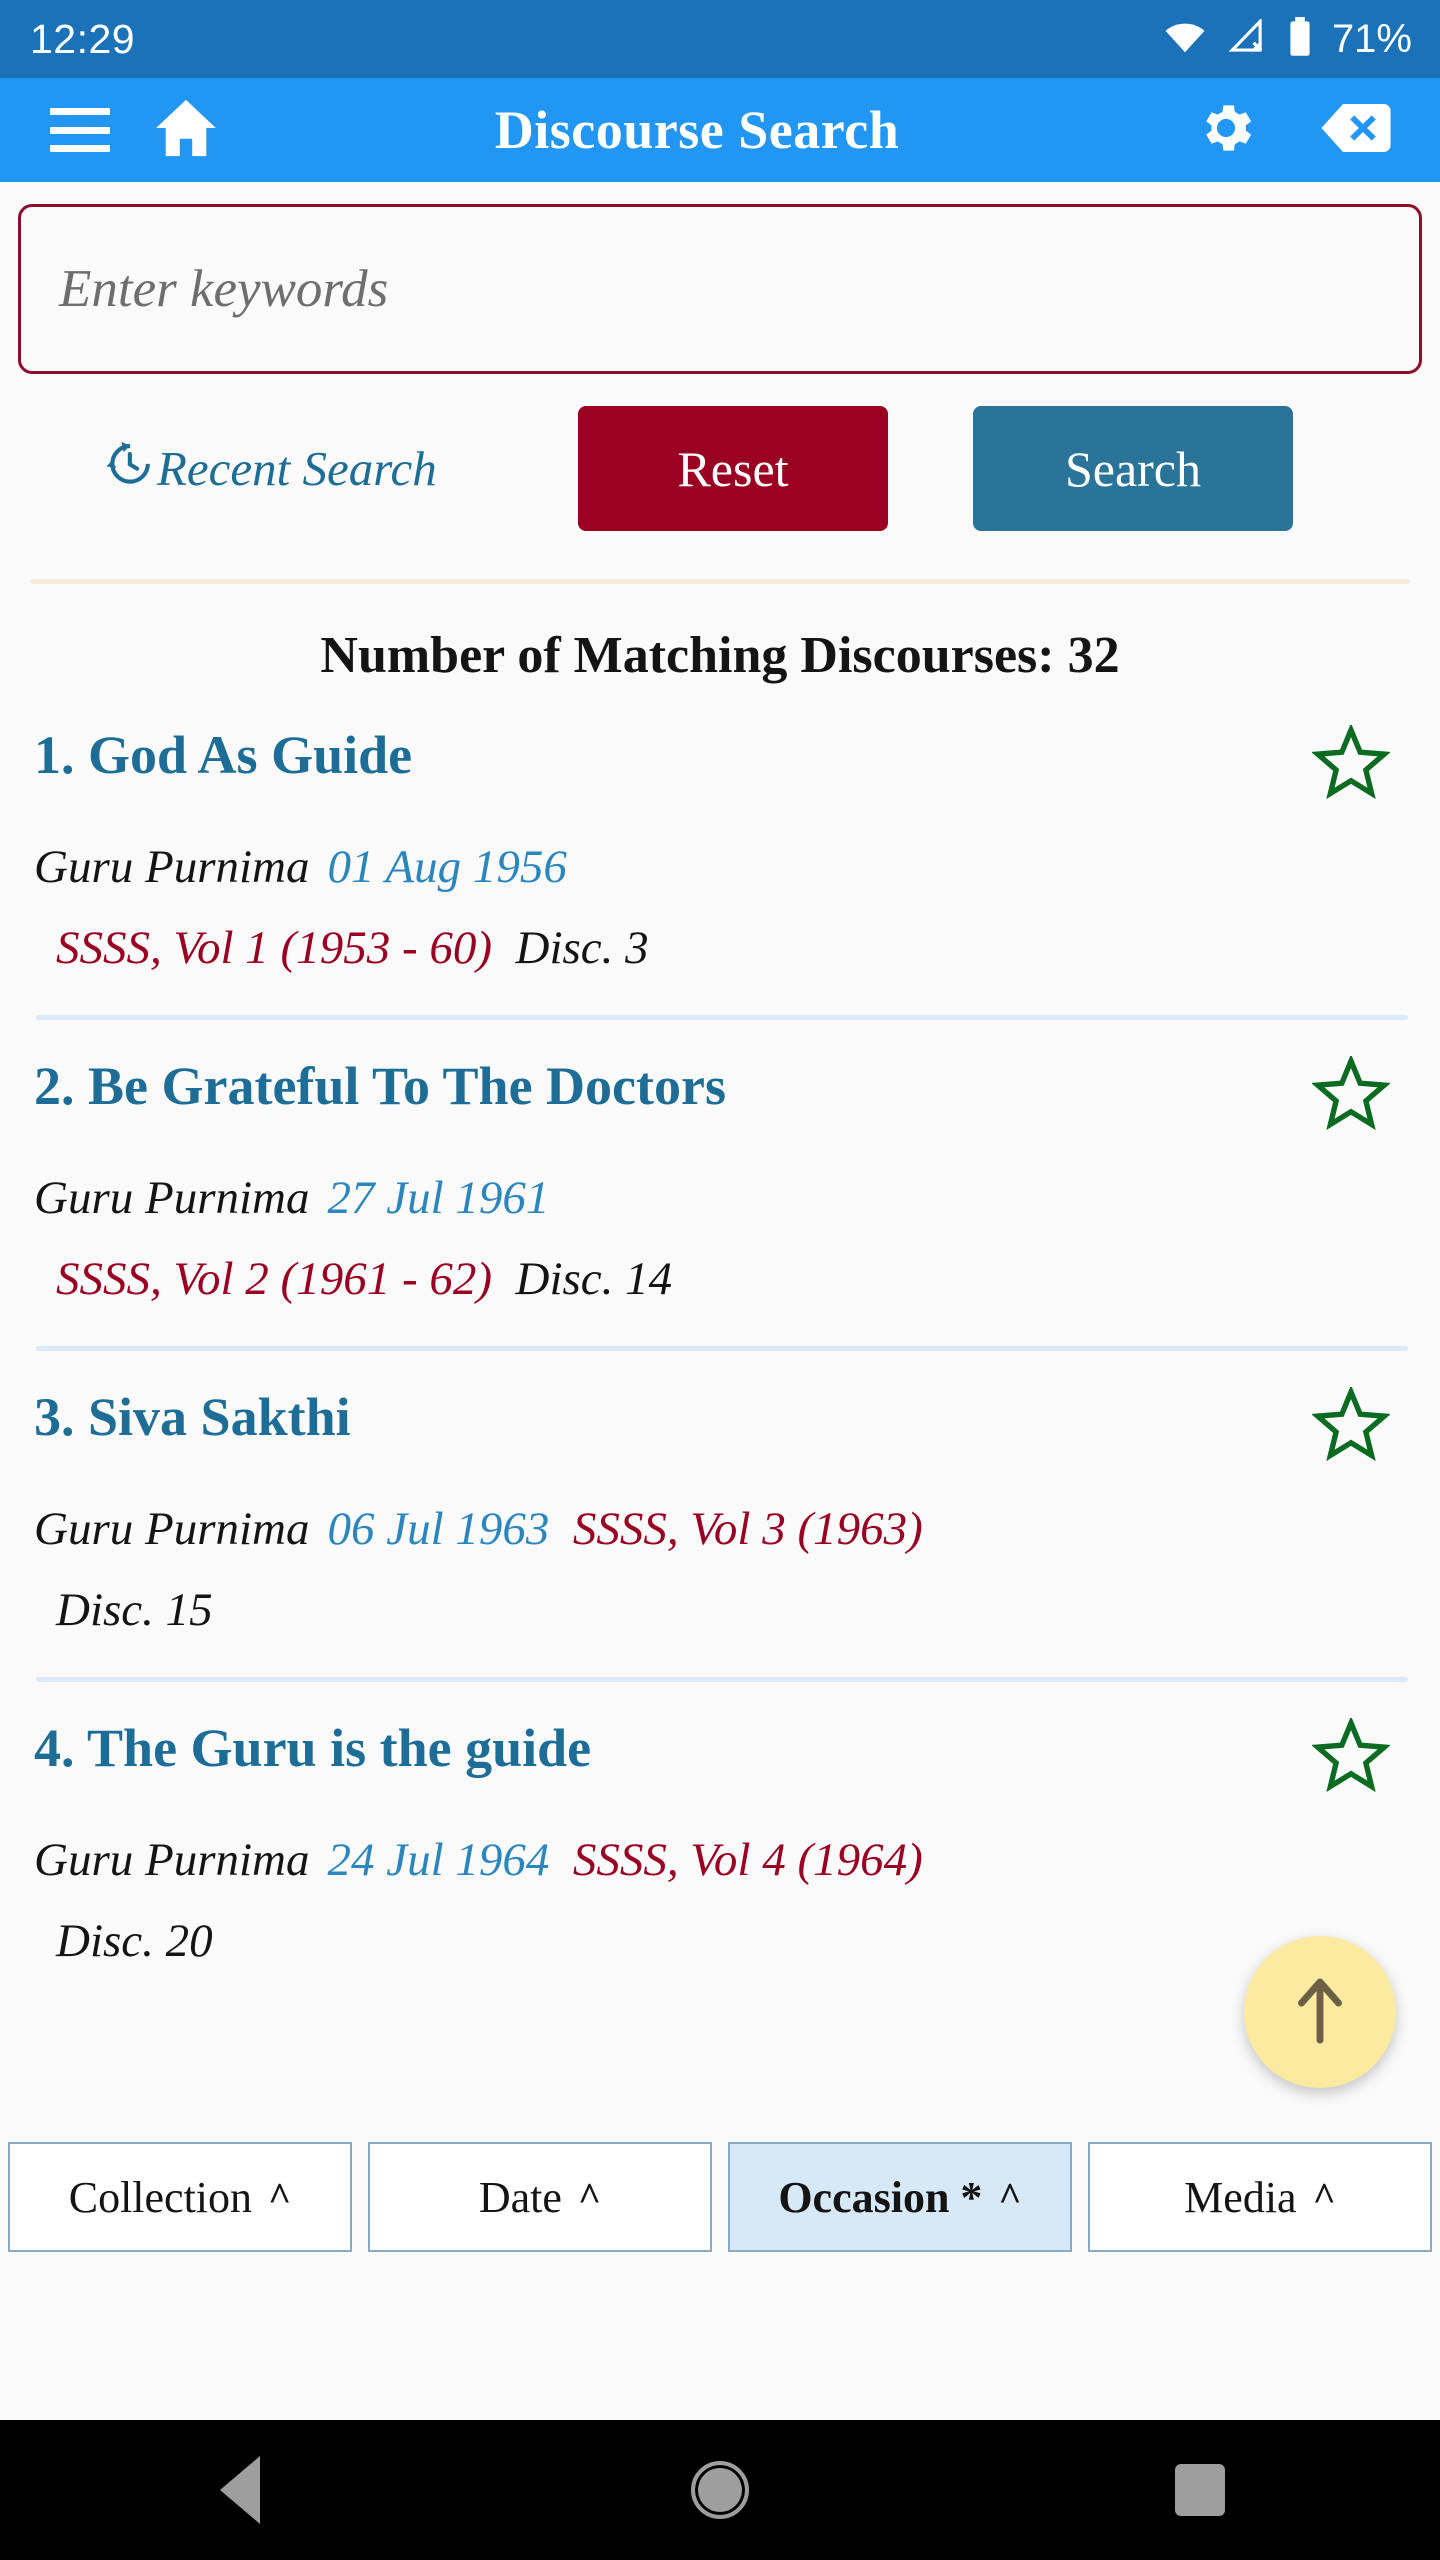 The width and height of the screenshot is (1440, 2560). I want to click on result-disc: Disc. 20, so click(134, 1940).